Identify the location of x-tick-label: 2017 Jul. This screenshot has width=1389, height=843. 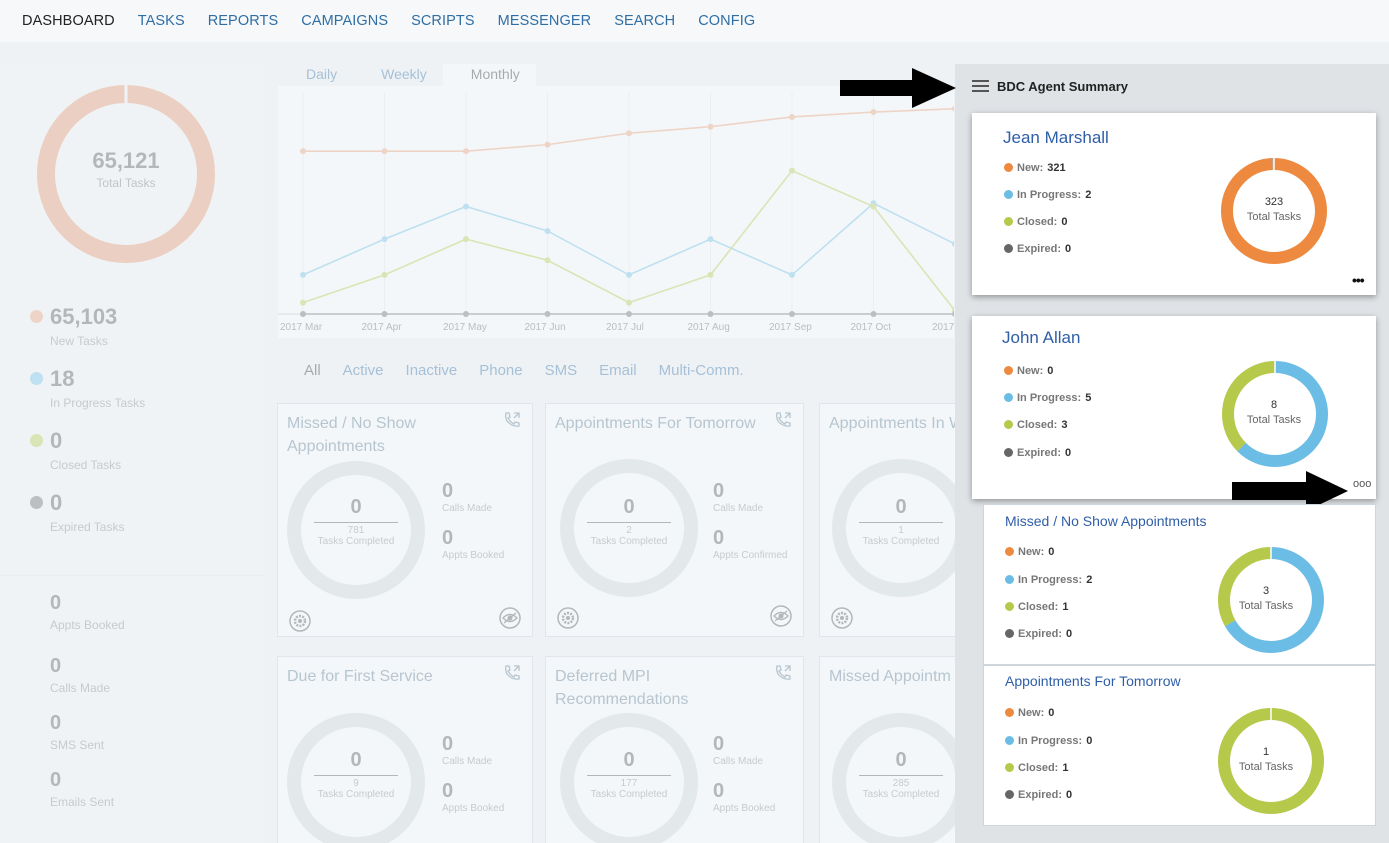
(625, 327).